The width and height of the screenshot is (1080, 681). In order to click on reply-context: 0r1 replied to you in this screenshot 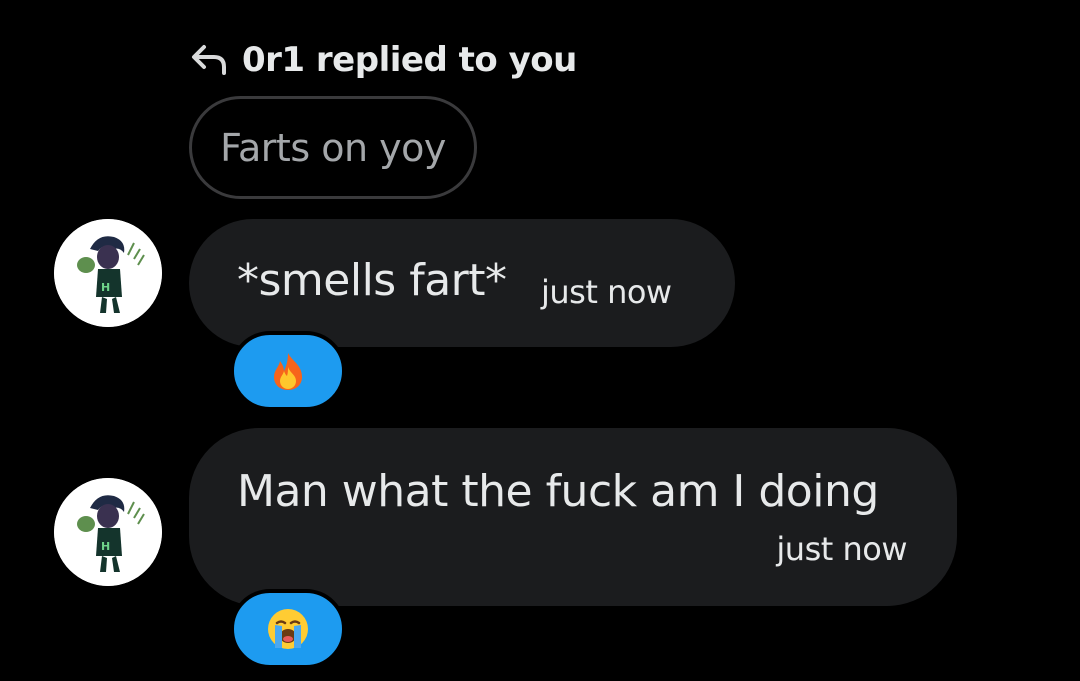, I will do `click(383, 60)`.